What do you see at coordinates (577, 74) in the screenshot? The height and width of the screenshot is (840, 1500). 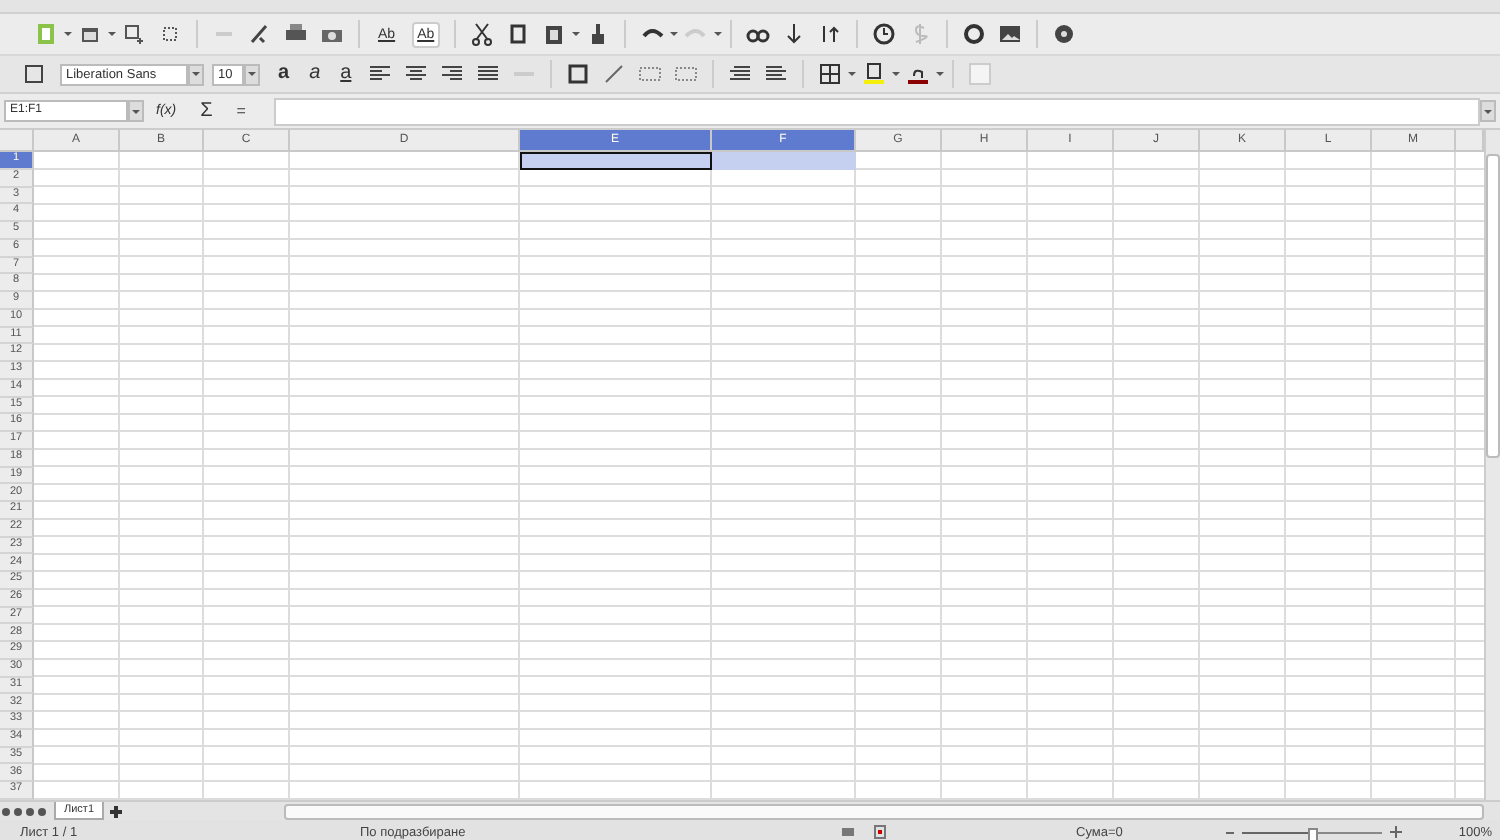 I see `merge-cells-icon` at bounding box center [577, 74].